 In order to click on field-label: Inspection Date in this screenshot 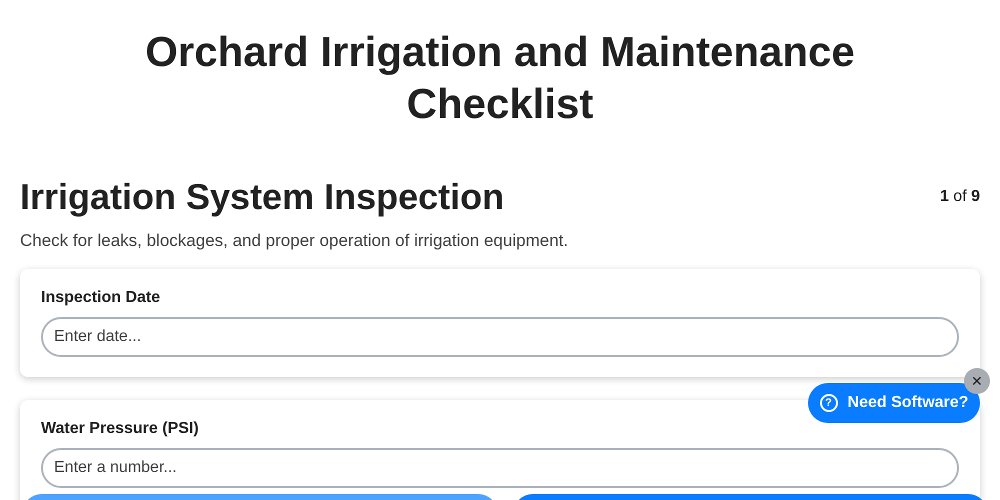, I will do `click(101, 298)`.